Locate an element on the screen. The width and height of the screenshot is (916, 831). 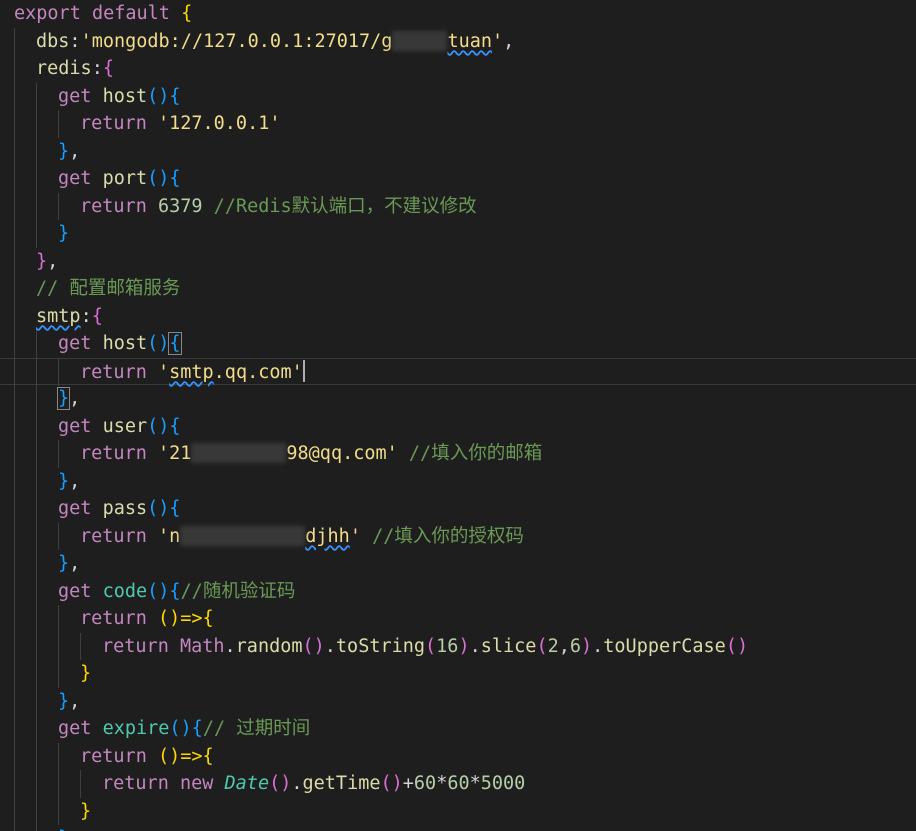
code-text: get host(){ is located at coordinates (120, 344).